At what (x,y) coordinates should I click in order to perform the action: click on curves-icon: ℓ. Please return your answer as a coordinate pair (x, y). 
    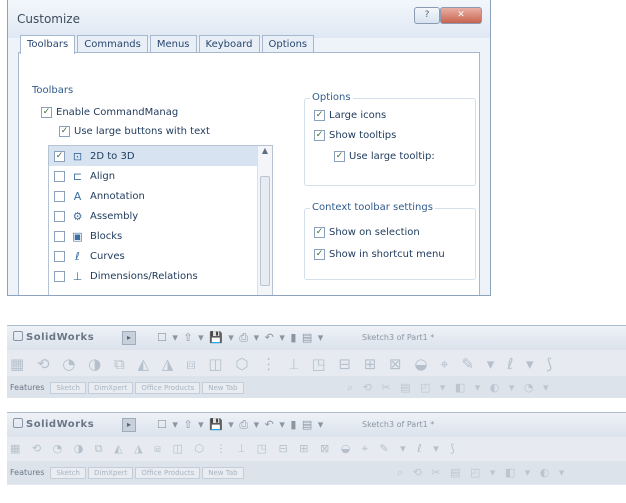
    Looking at the image, I should click on (77, 256).